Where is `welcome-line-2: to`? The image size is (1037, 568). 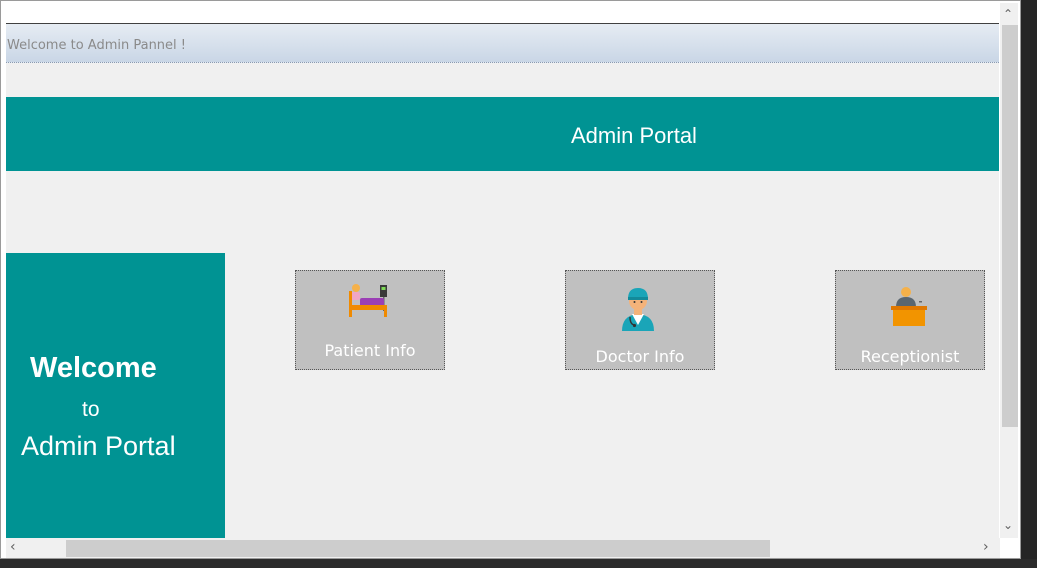 welcome-line-2: to is located at coordinates (91, 409).